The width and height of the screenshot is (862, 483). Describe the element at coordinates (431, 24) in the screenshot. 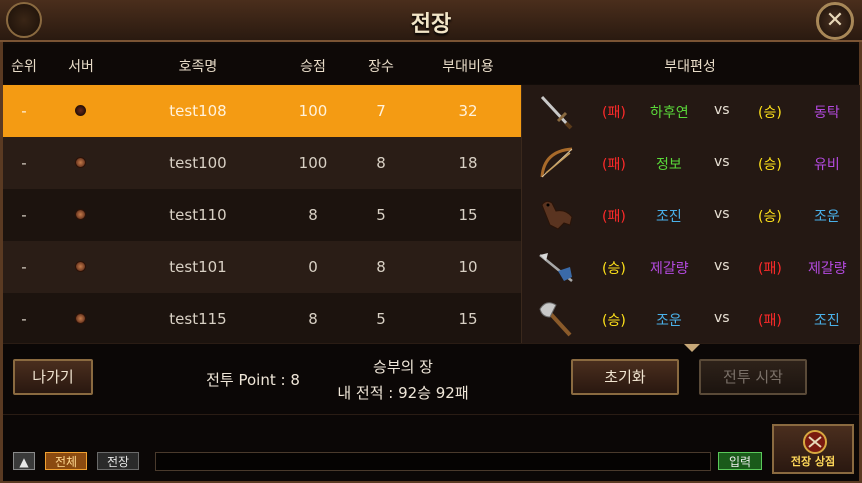

I see `window-title: 전장` at that location.